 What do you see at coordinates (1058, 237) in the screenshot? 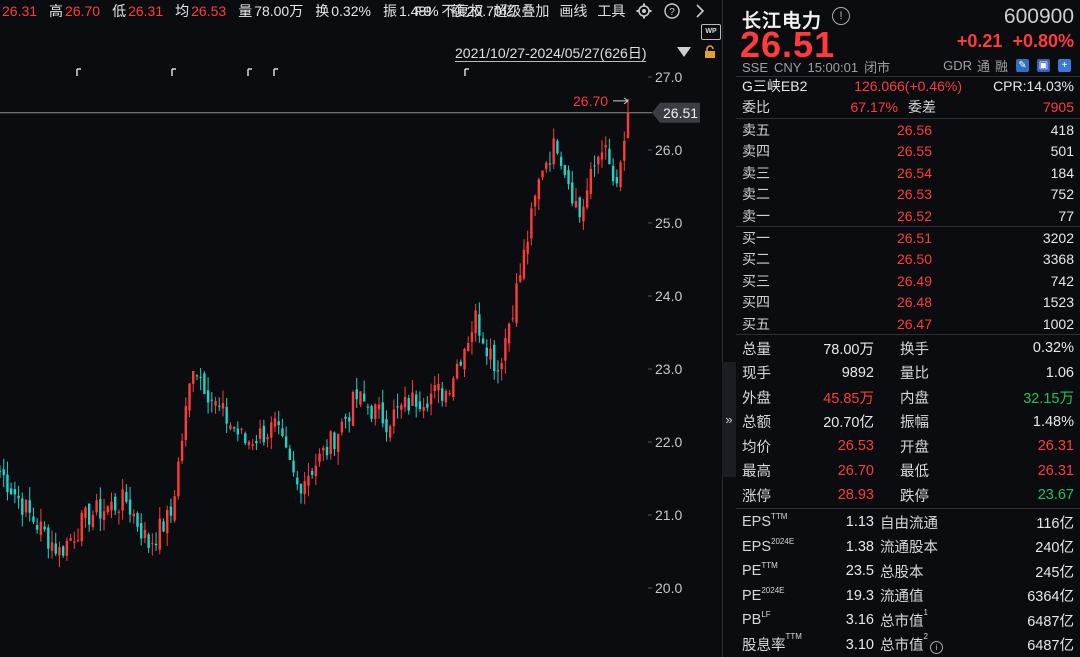
I see `order-vol: 3202` at bounding box center [1058, 237].